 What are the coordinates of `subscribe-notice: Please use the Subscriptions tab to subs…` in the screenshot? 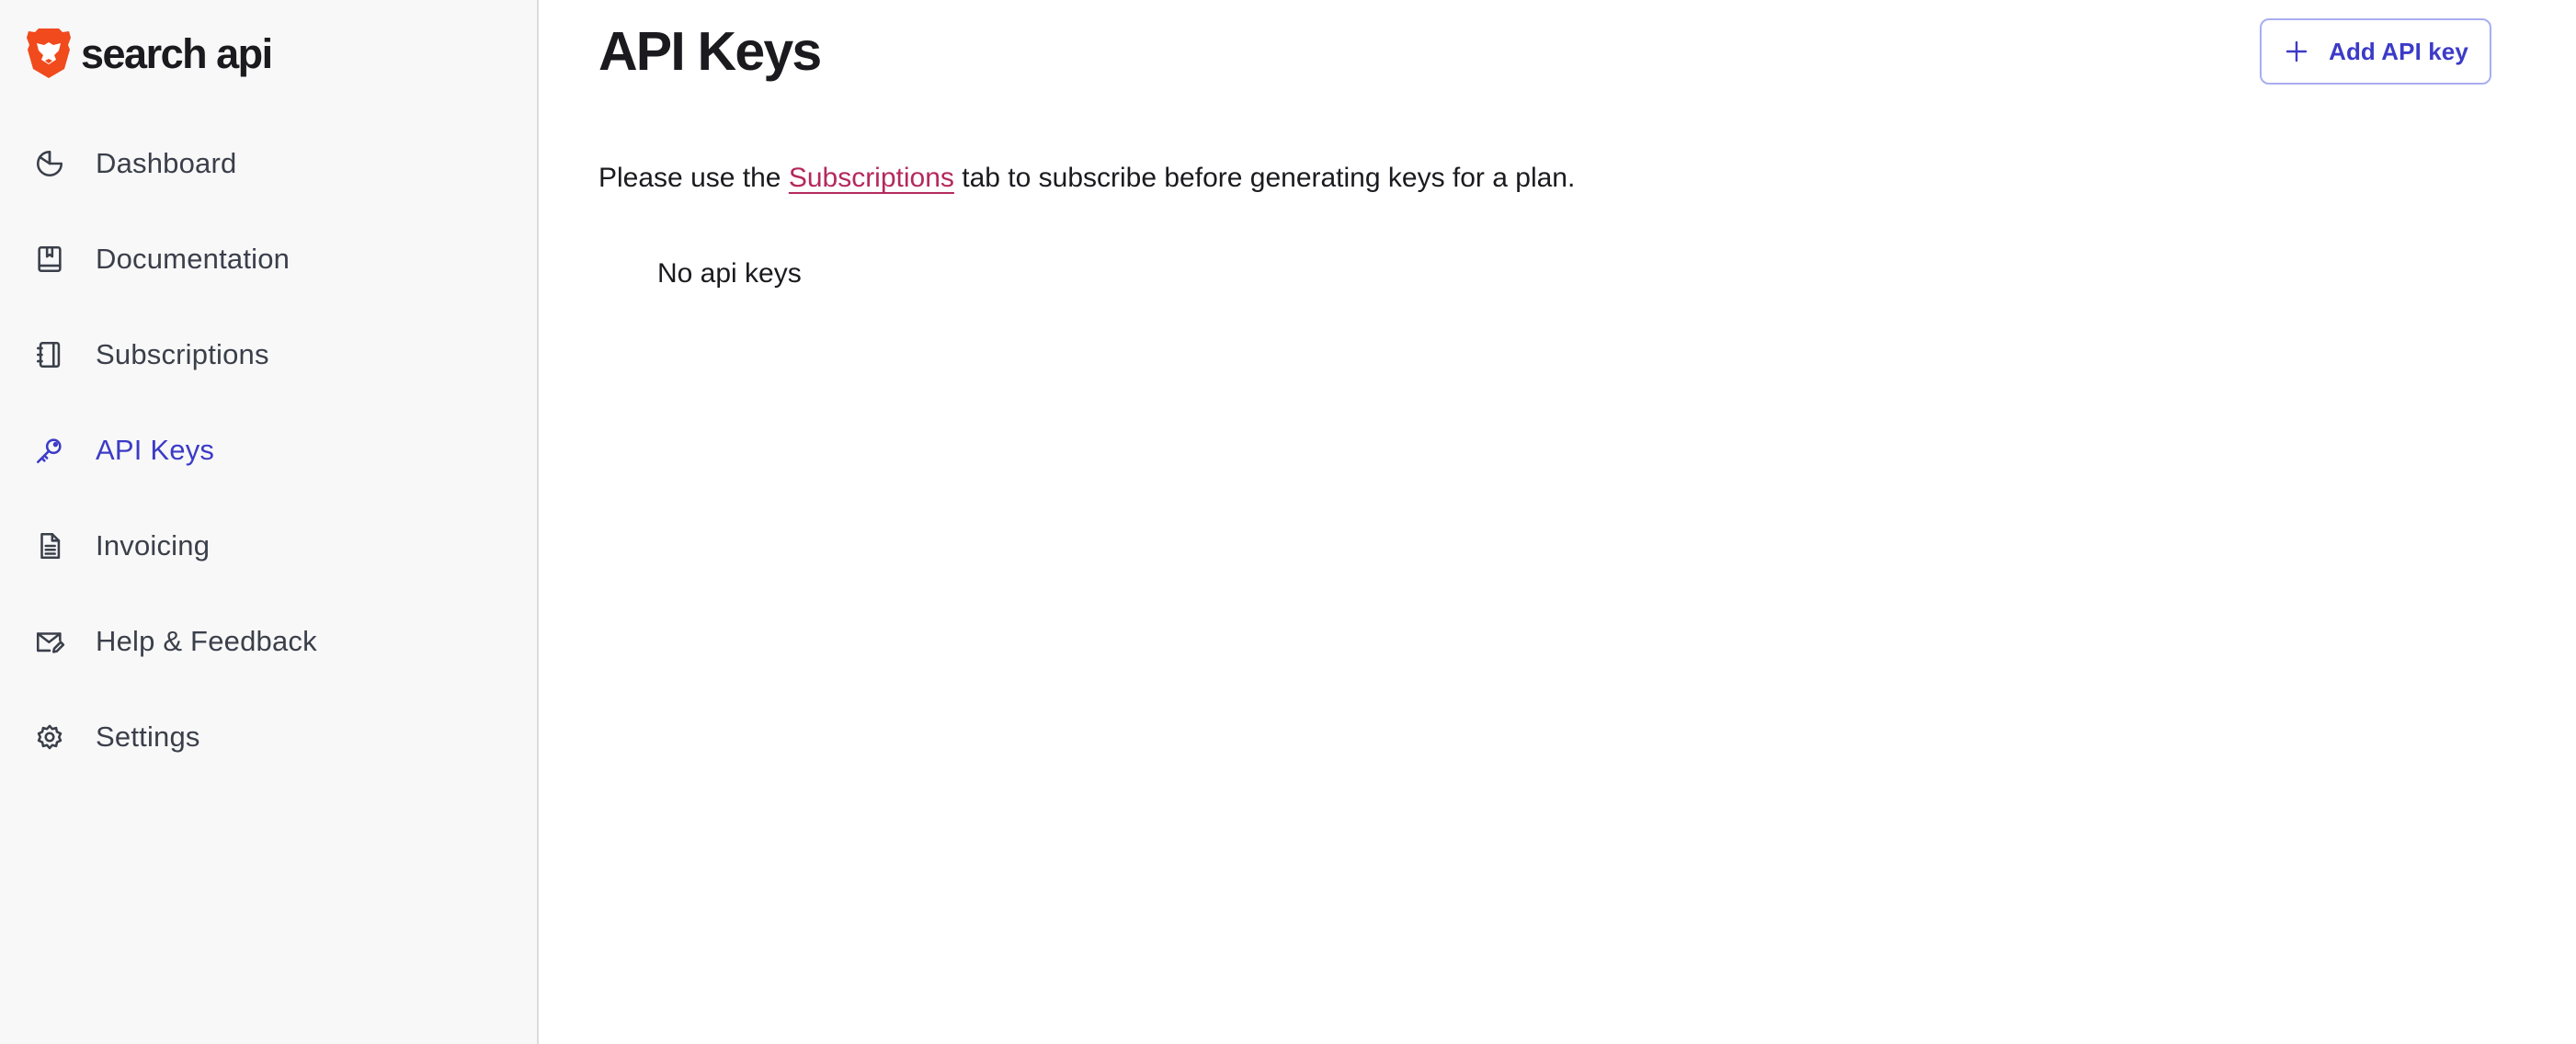 It's located at (1086, 178).